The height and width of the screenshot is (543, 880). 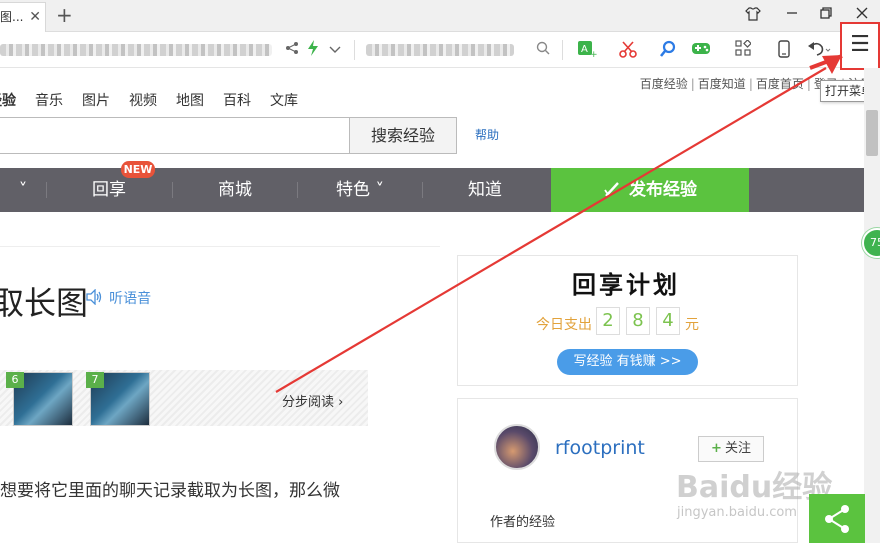 I want to click on nav-mall: 商城, so click(x=235, y=190).